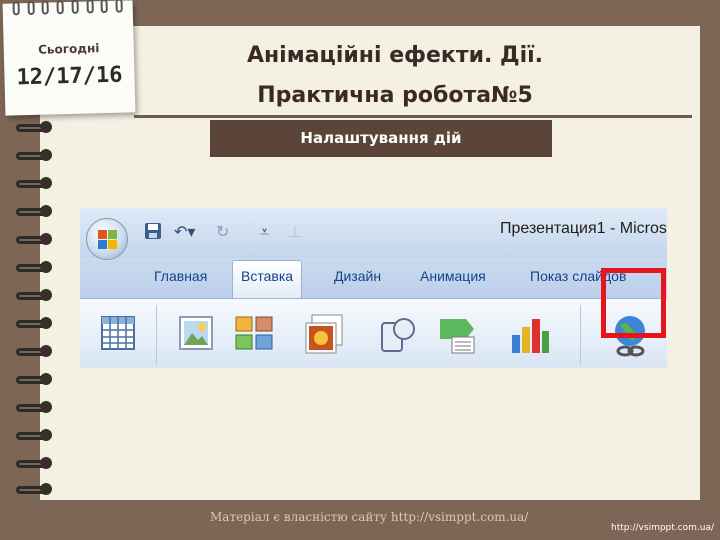 Image resolution: width=720 pixels, height=540 pixels. I want to click on smartart-icon, so click(458, 335).